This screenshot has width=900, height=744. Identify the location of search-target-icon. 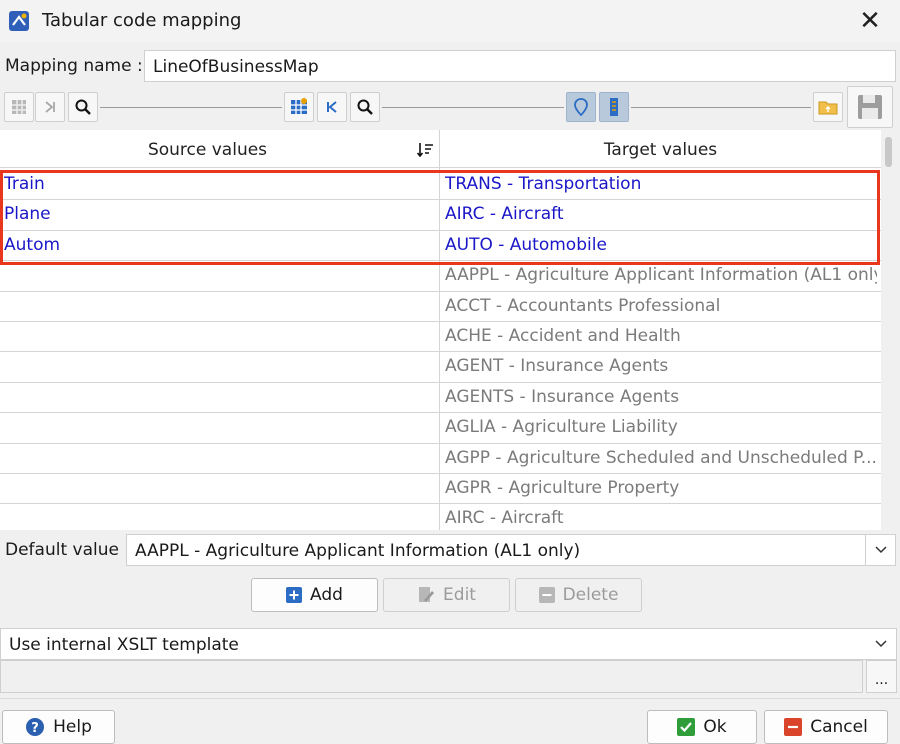
(365, 107).